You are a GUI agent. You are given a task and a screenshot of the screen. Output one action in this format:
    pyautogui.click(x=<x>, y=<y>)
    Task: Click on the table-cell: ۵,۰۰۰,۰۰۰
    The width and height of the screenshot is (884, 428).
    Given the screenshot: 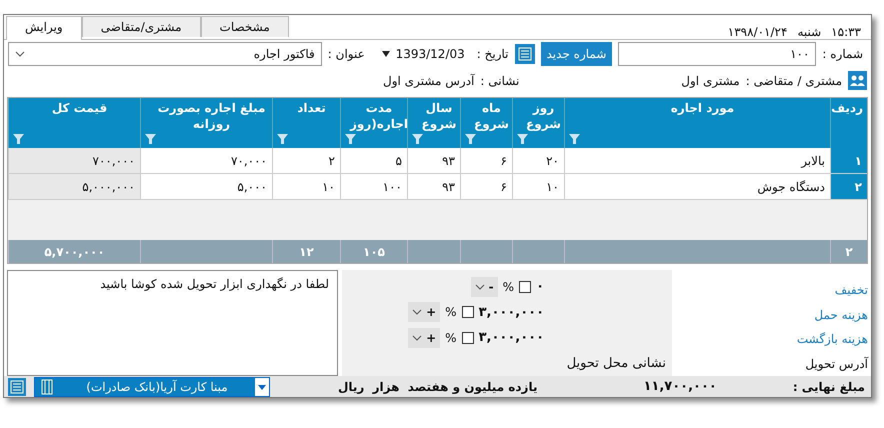 What is the action you would take?
    pyautogui.click(x=74, y=187)
    